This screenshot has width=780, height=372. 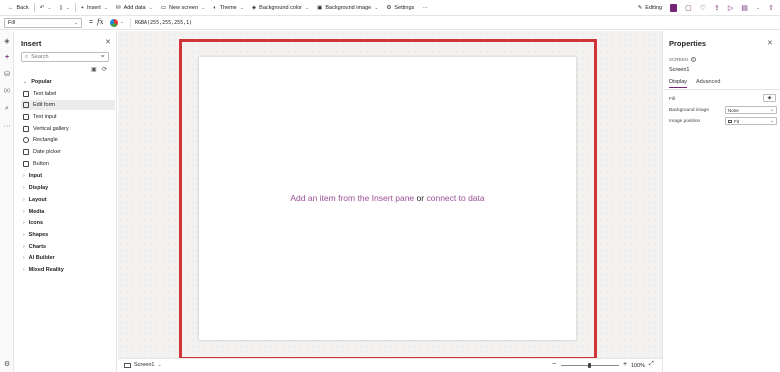 What do you see at coordinates (42, 7) in the screenshot?
I see `undo-icon: ↶` at bounding box center [42, 7].